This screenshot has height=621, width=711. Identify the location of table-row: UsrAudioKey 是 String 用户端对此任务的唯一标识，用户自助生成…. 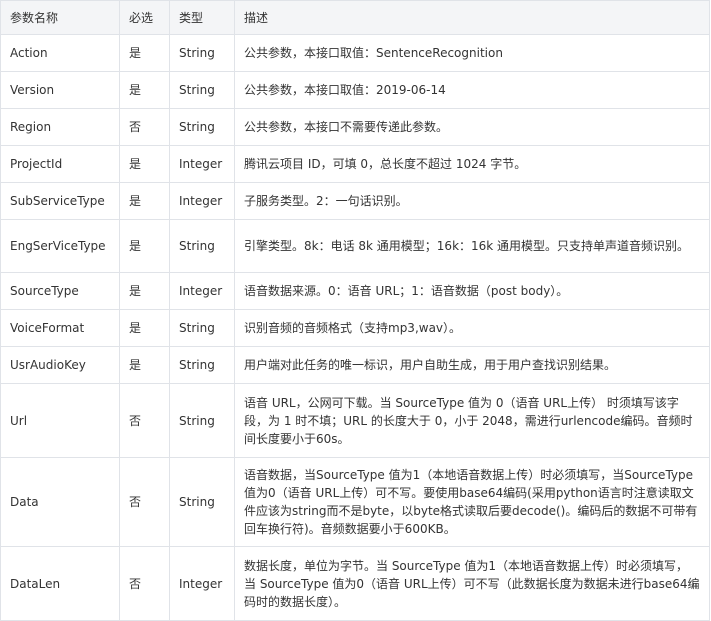
(355, 365).